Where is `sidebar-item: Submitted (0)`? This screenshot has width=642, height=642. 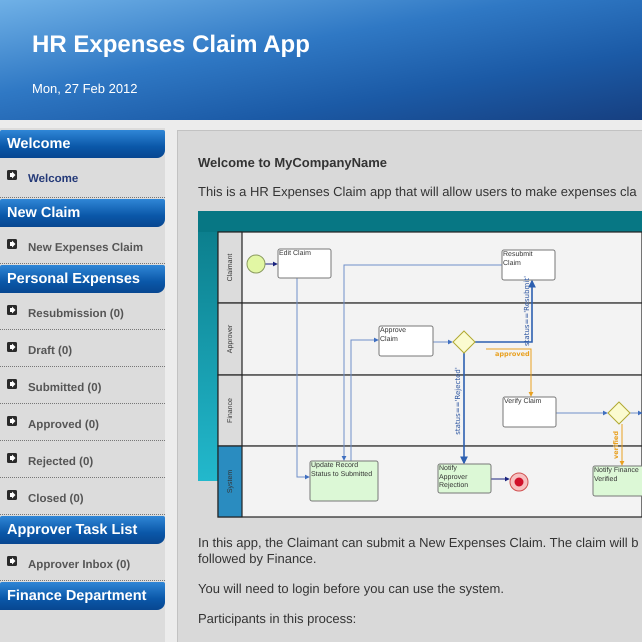
sidebar-item: Submitted (0) is located at coordinates (82, 385).